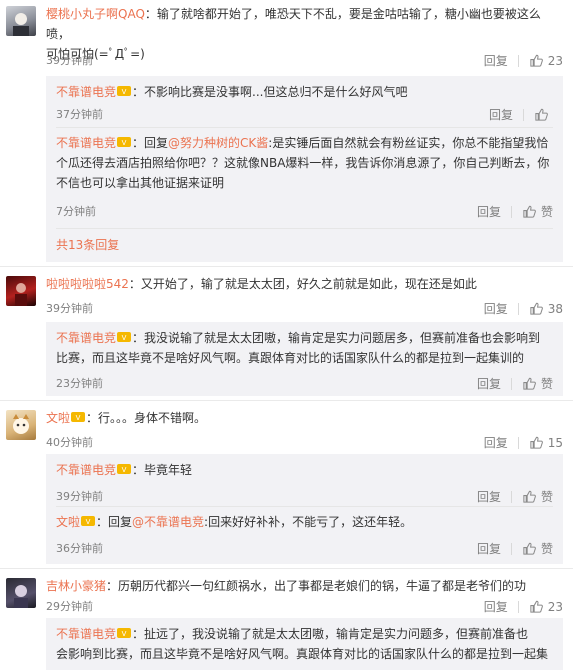 This screenshot has width=573, height=670. I want to click on comment-meta: 39分钟前 回复 38, so click(309, 308).